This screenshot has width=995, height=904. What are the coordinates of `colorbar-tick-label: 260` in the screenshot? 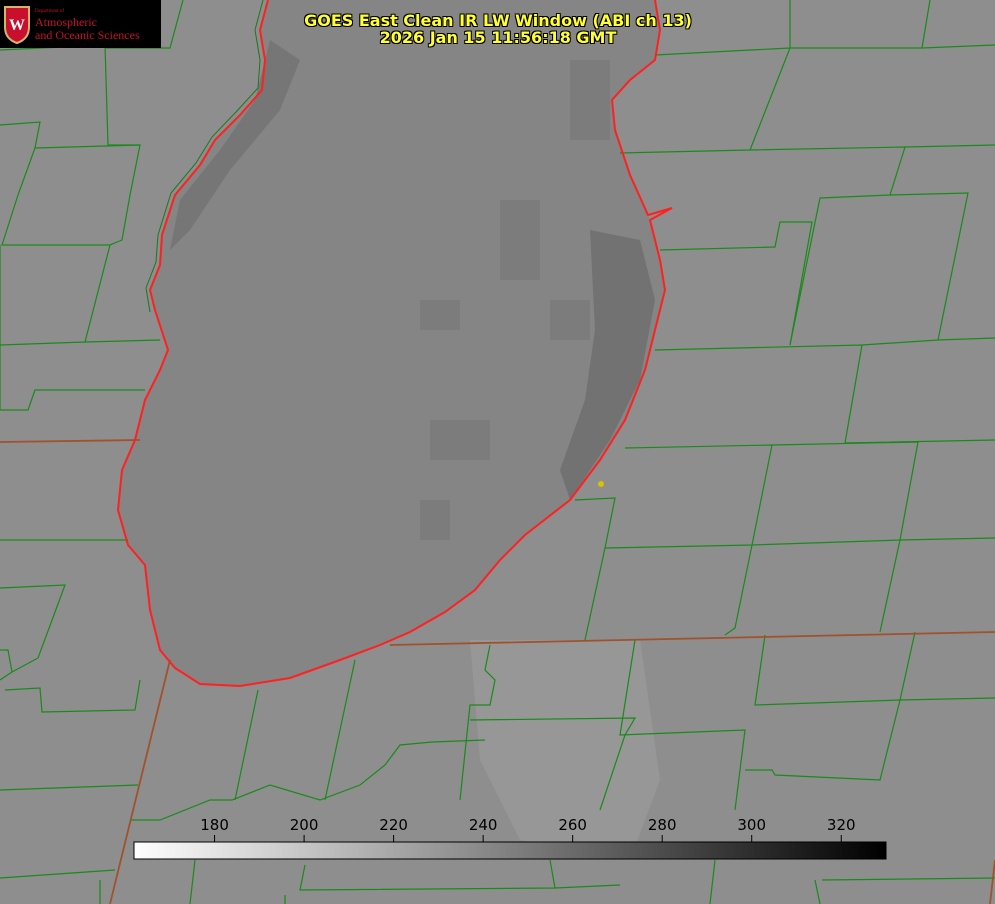 It's located at (572, 825).